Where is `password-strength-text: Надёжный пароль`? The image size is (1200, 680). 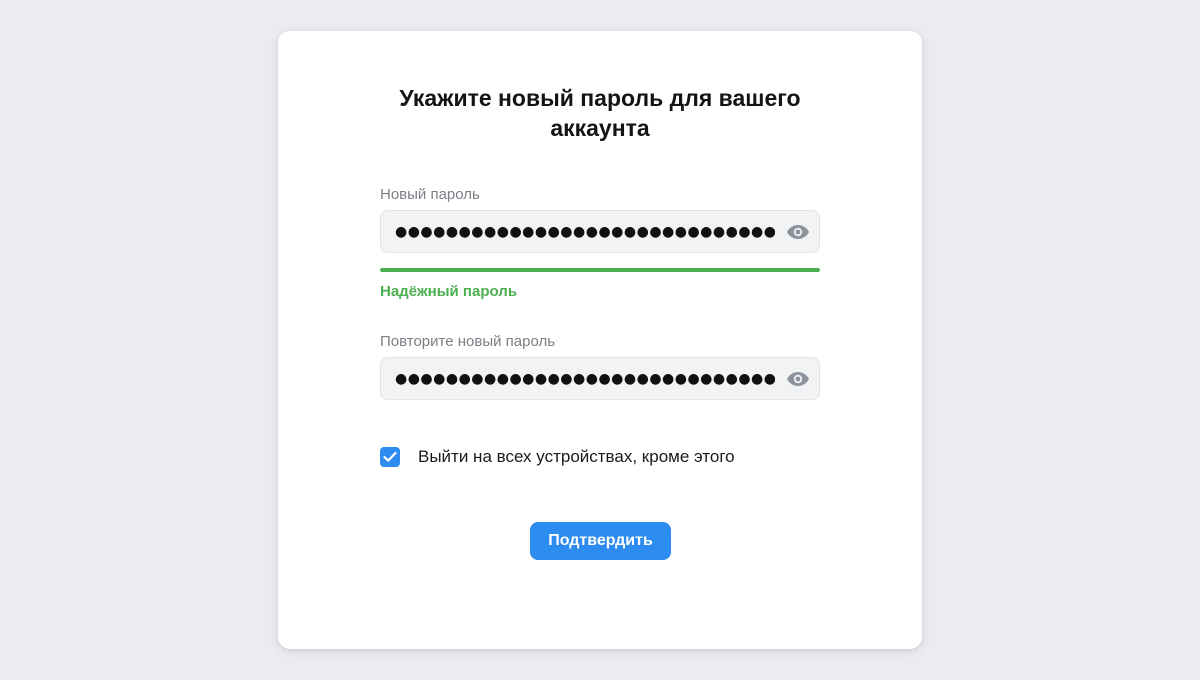
password-strength-text: Надёжный пароль is located at coordinates (449, 291).